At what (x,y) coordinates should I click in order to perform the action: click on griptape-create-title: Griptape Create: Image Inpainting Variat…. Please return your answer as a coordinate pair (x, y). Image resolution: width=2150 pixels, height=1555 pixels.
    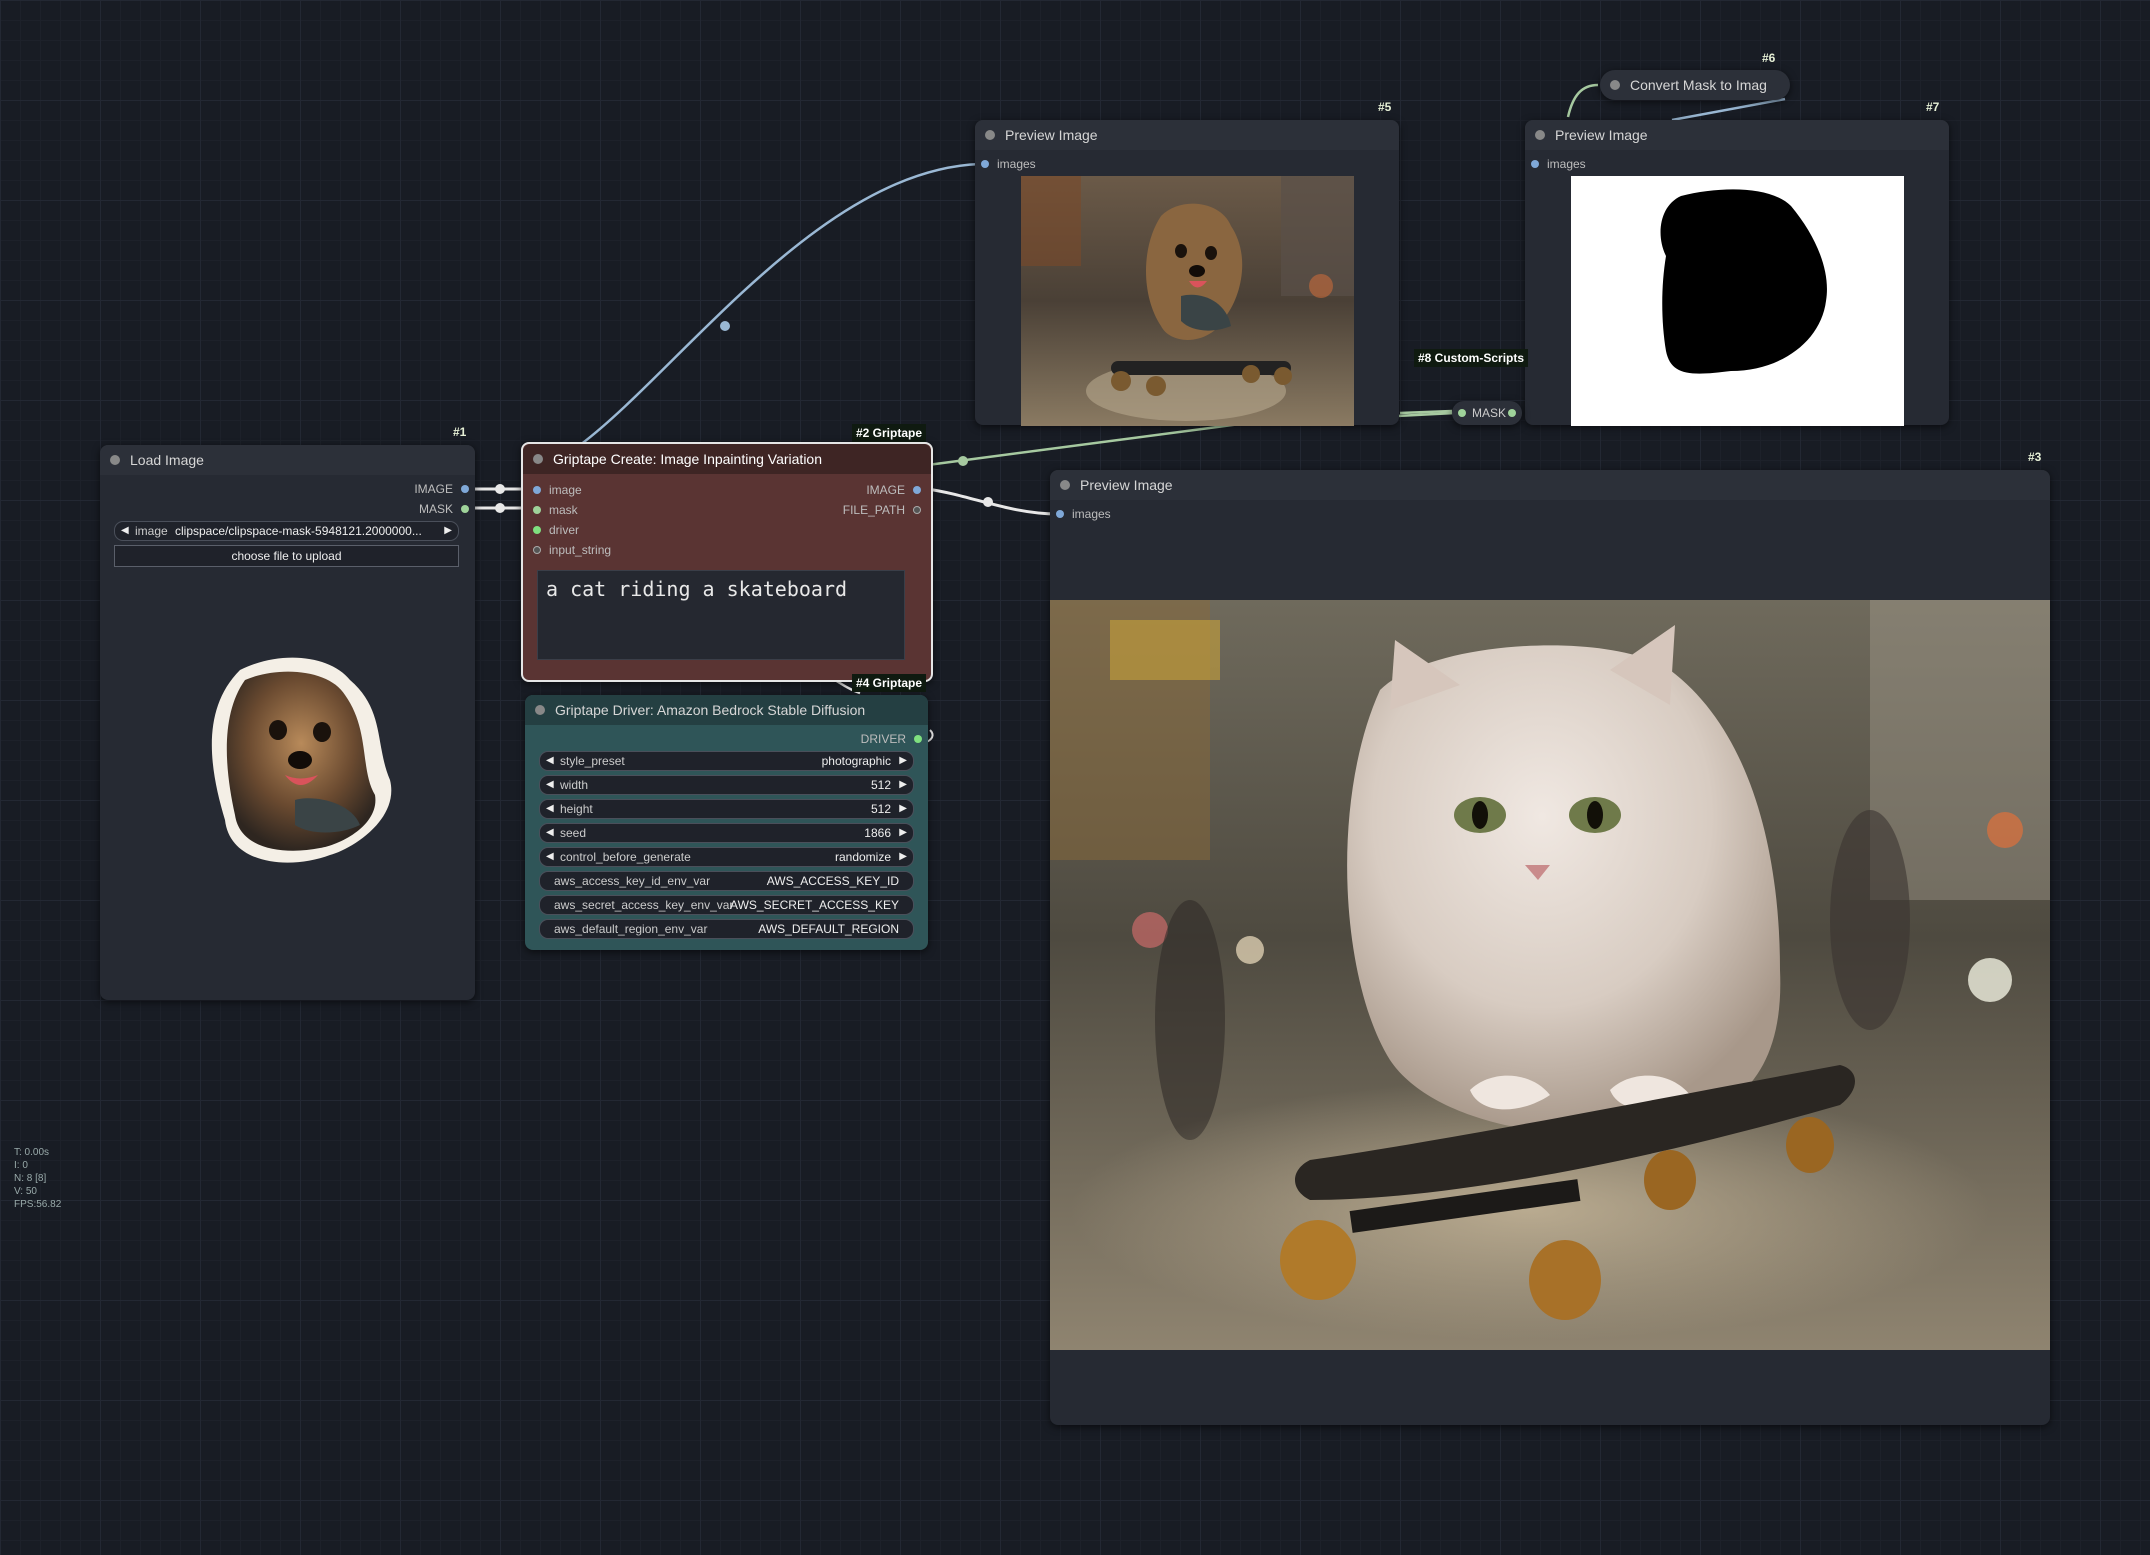
    Looking at the image, I should click on (727, 459).